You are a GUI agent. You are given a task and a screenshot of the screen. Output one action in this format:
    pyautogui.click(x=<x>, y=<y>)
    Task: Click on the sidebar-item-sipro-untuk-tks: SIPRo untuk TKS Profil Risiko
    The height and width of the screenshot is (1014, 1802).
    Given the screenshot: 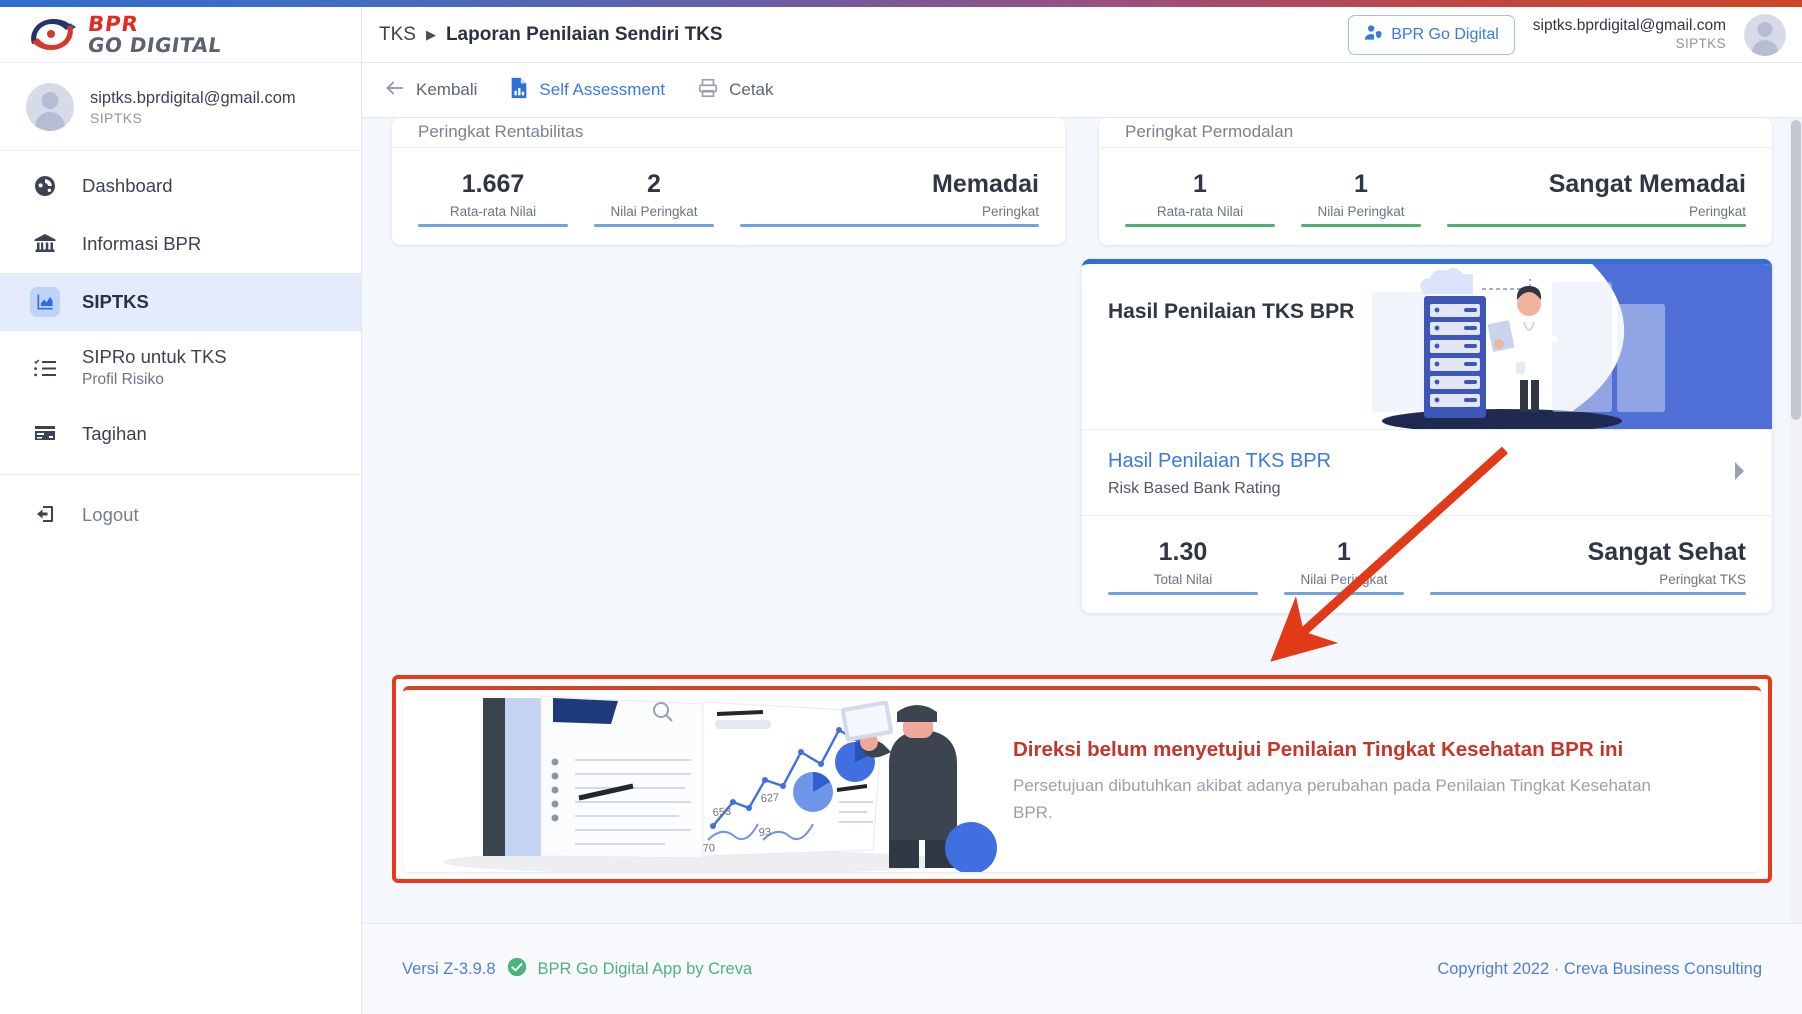 What is the action you would take?
    pyautogui.click(x=180, y=367)
    